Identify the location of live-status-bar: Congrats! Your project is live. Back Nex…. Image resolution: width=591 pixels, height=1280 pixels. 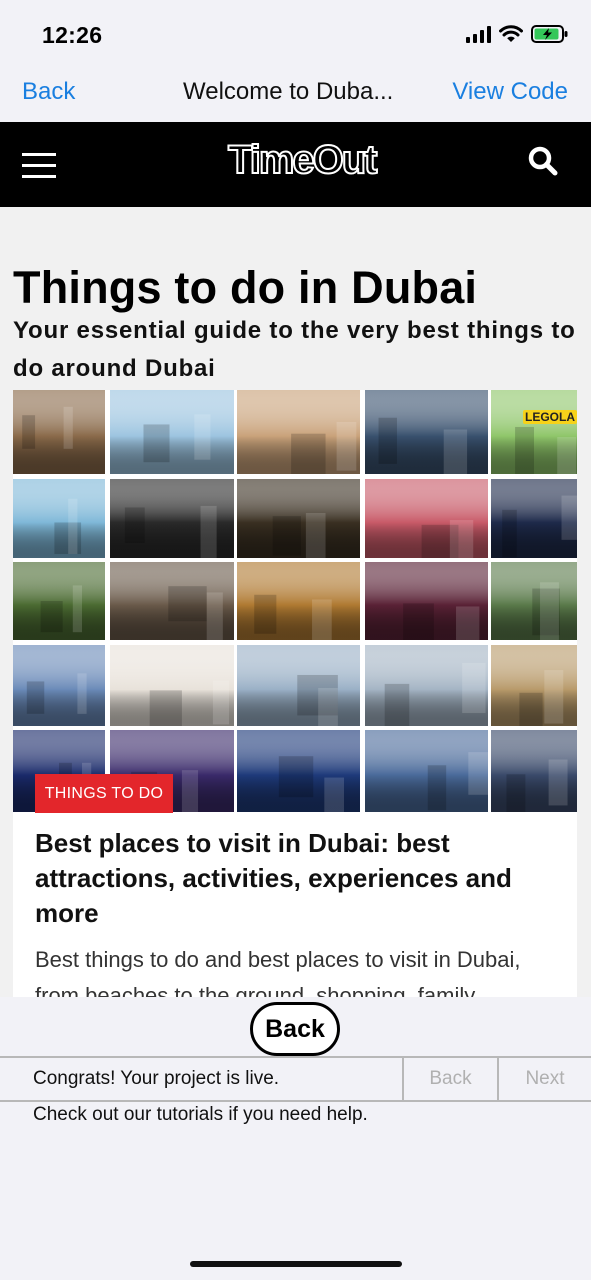
(295, 1079).